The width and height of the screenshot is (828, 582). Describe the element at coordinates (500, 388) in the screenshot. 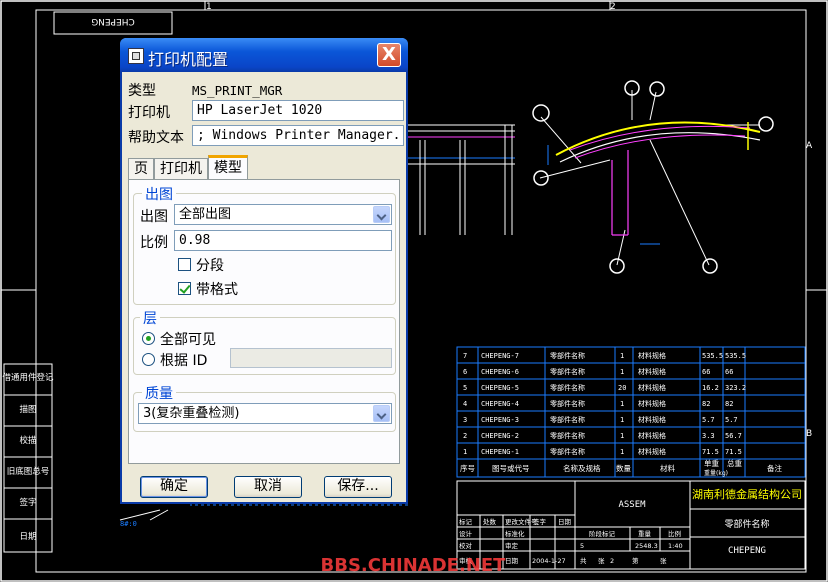

I see `svg-text: CHEPENG-5` at that location.